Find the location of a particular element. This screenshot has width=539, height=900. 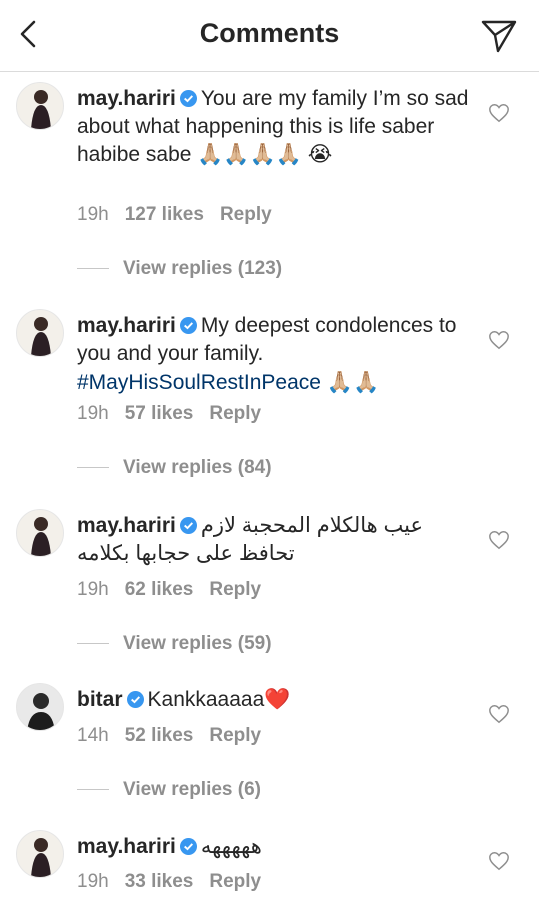

view-replies-button: View replies (59) is located at coordinates (174, 644).